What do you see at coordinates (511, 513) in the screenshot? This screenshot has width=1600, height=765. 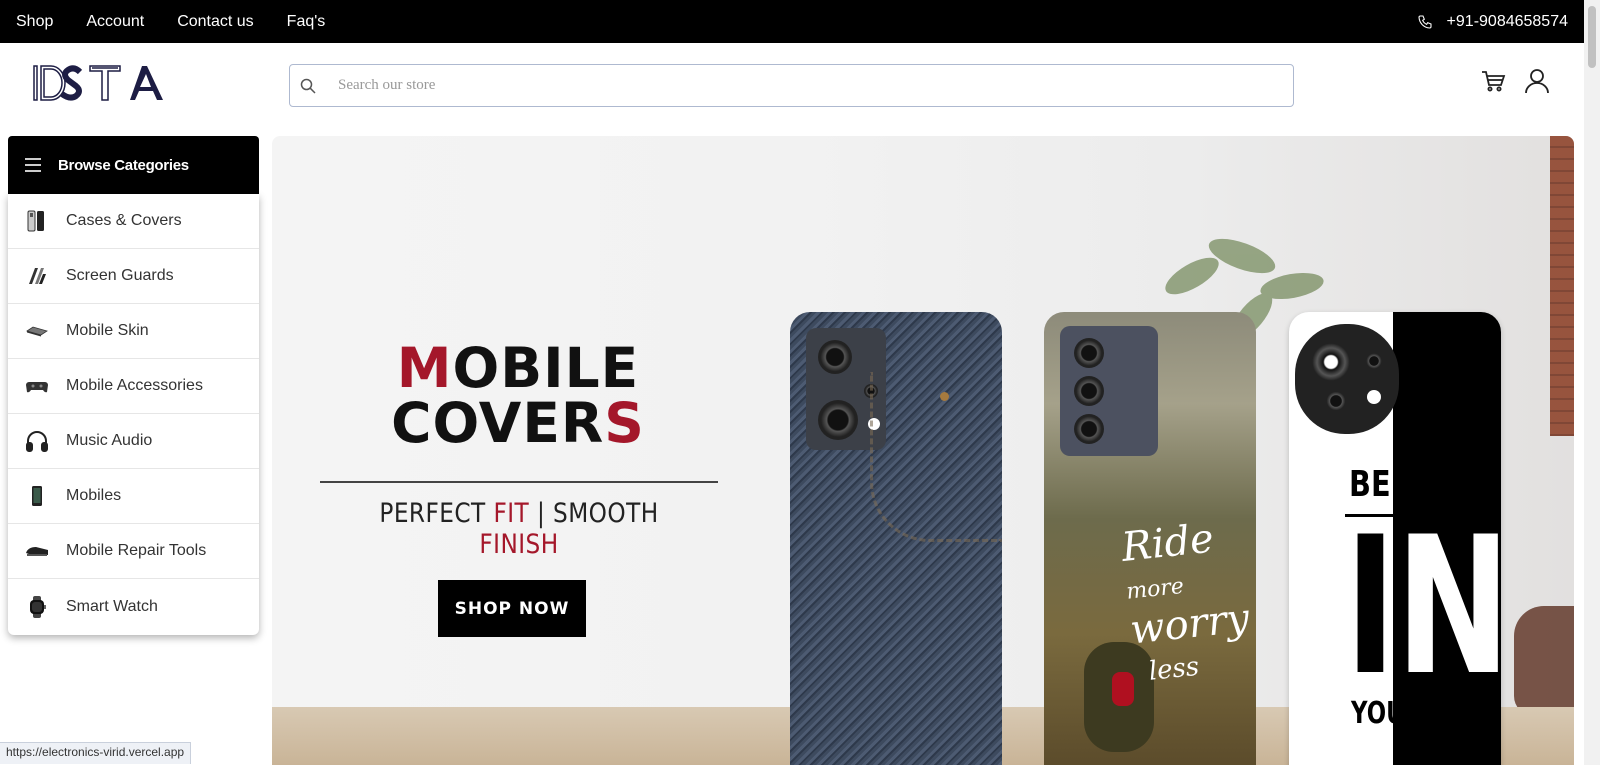 I see `sub-fit: FIT` at bounding box center [511, 513].